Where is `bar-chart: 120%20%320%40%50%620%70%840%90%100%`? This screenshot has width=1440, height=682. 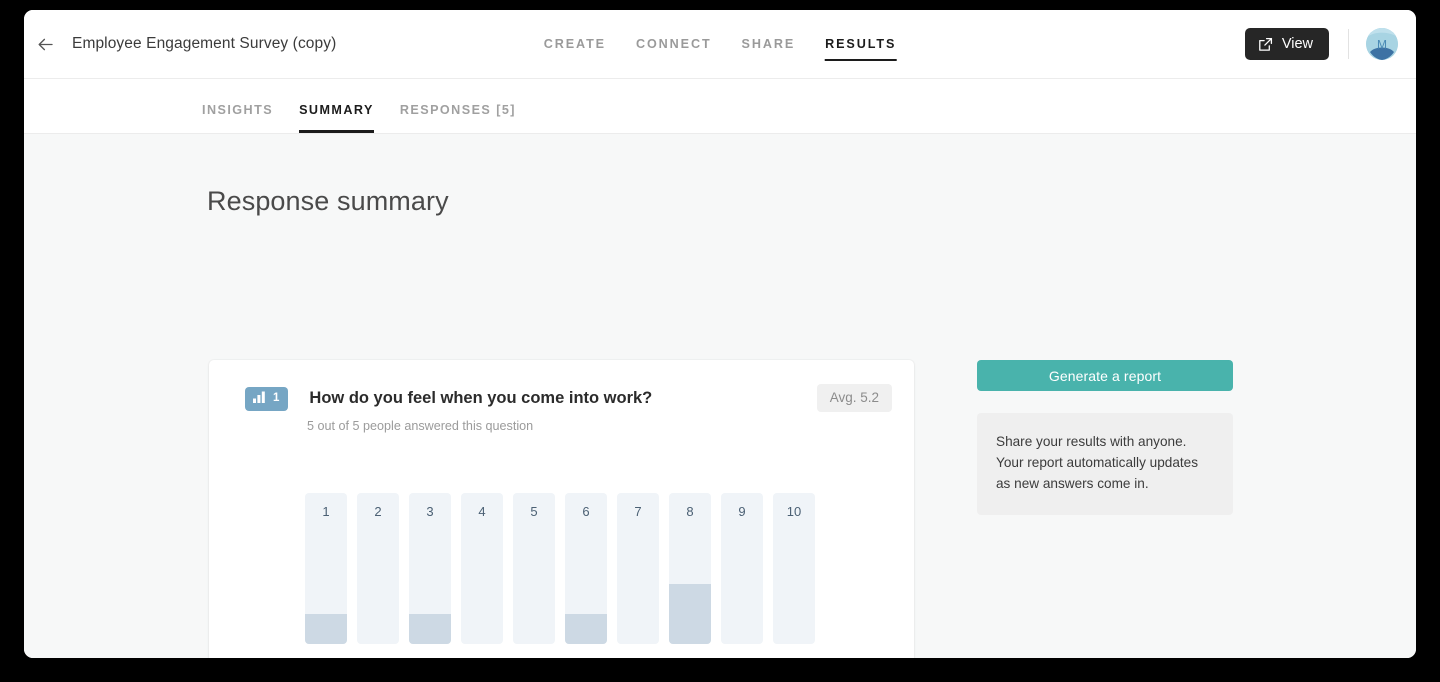
bar-chart: 120%20%320%40%50%620%70%840%90%100% is located at coordinates (569, 575).